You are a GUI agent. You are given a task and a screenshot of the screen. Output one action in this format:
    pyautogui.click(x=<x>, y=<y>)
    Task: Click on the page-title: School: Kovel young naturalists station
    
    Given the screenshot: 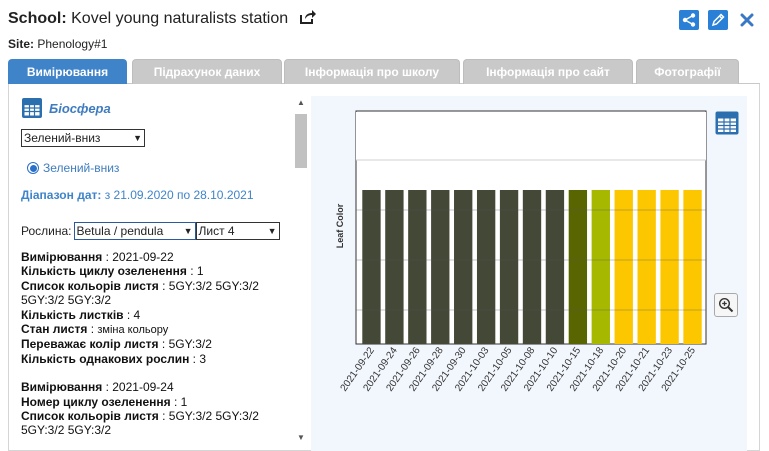 What is the action you would take?
    pyautogui.click(x=162, y=19)
    